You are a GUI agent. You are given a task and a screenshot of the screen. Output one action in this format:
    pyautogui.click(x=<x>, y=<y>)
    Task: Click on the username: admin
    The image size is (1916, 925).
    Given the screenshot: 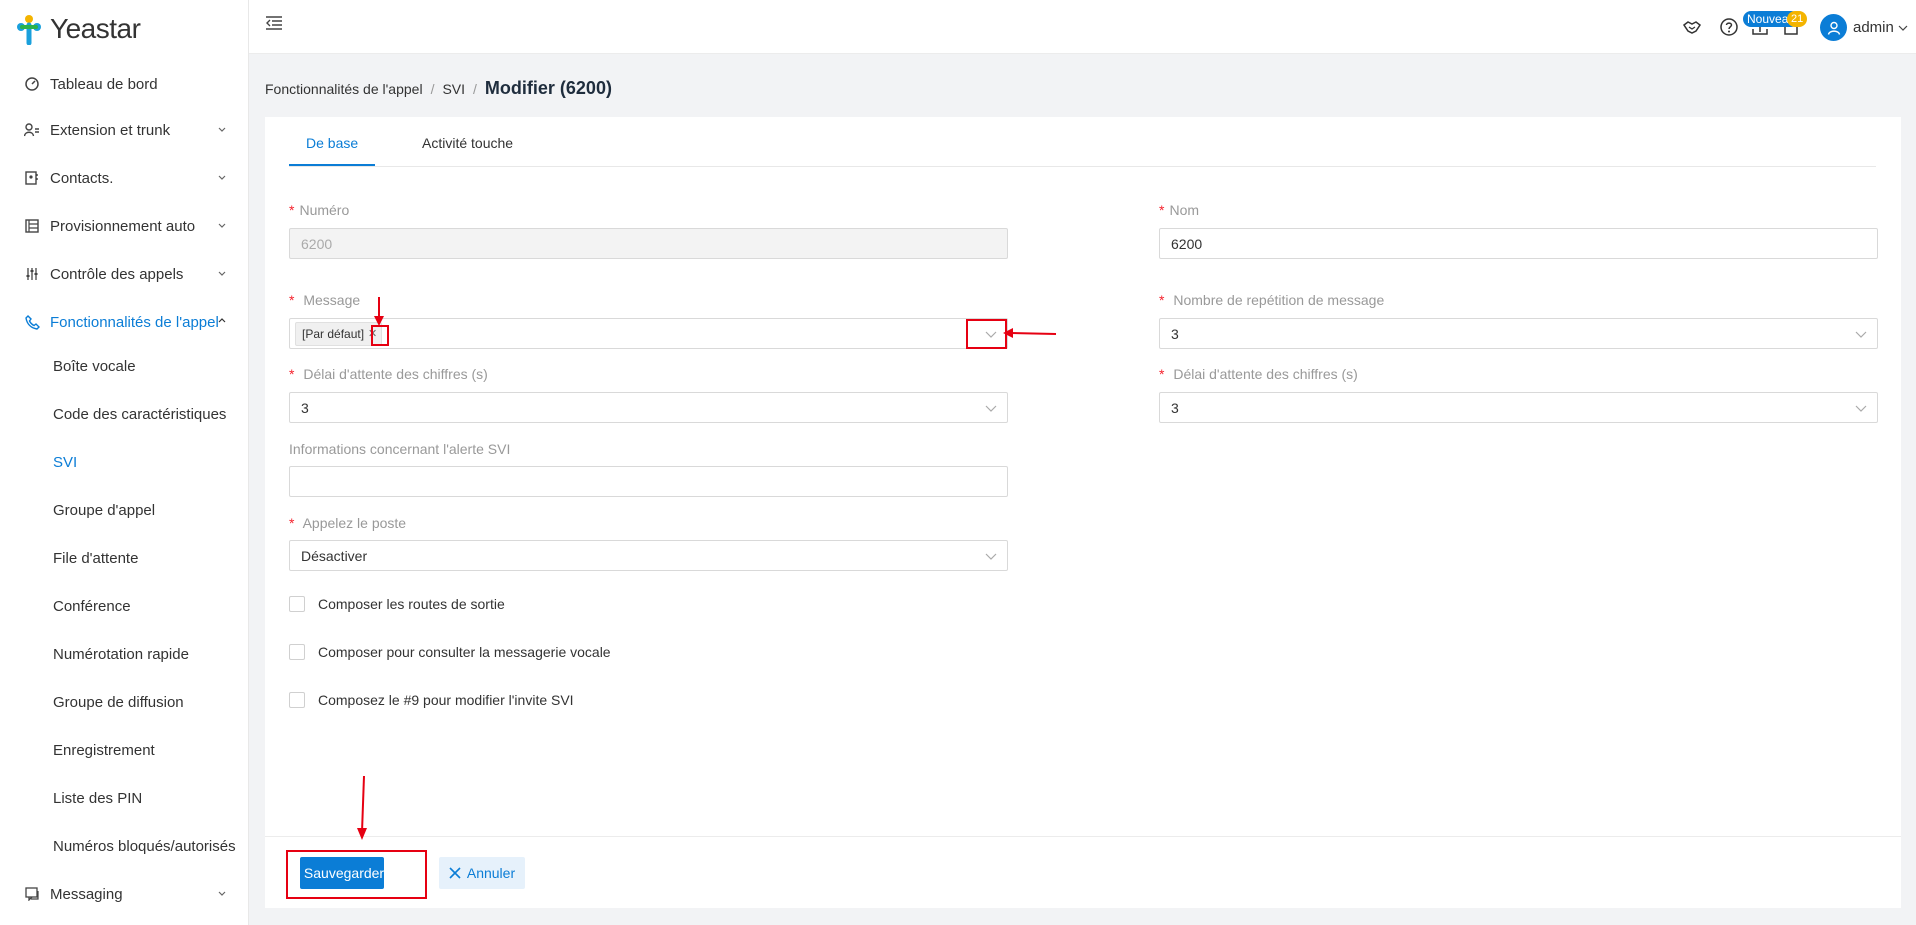 What is the action you would take?
    pyautogui.click(x=1873, y=27)
    